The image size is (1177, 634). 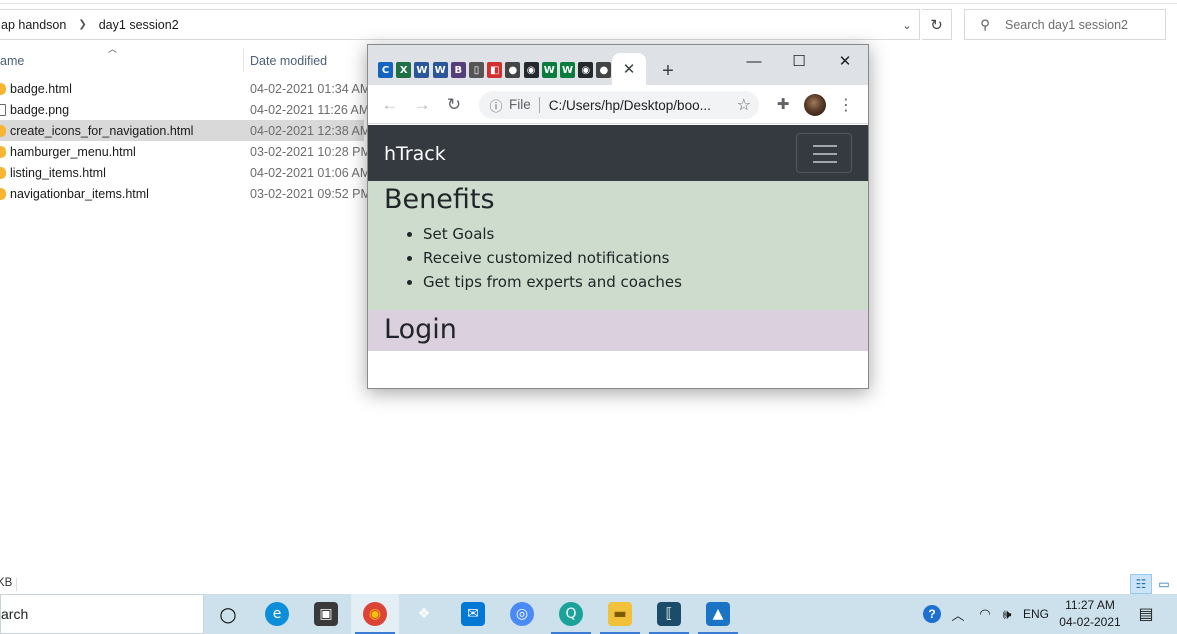 I want to click on info-icon: ⓘ, so click(x=496, y=105).